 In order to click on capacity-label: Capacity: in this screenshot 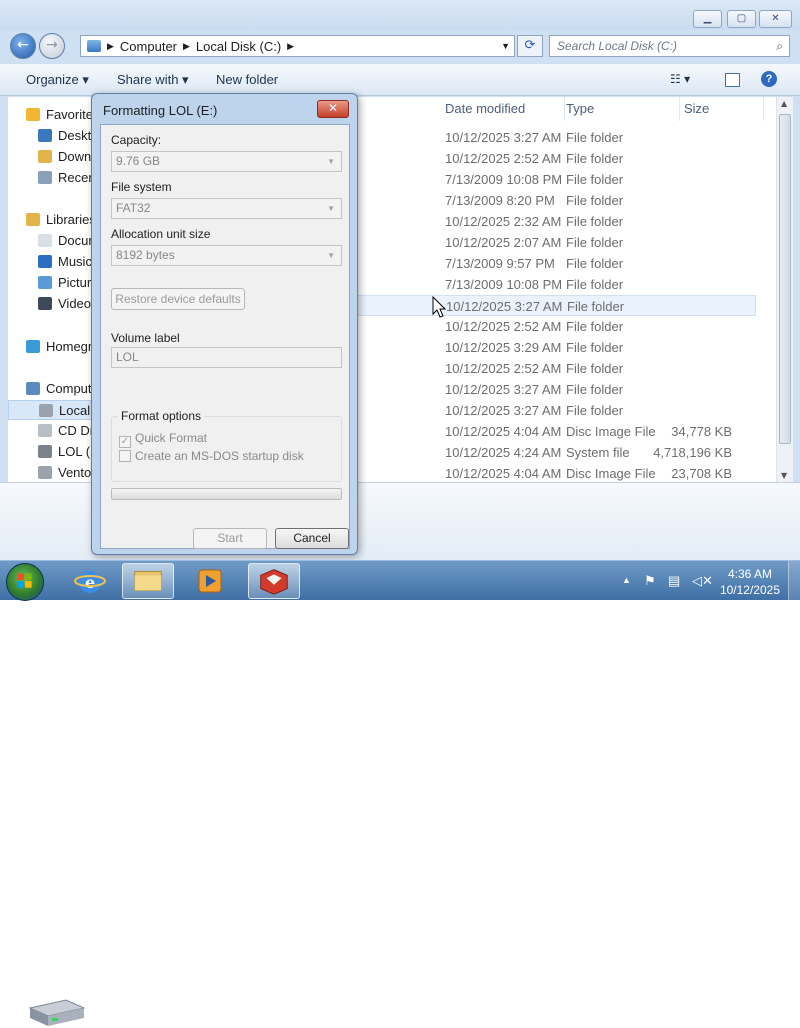, I will do `click(136, 140)`.